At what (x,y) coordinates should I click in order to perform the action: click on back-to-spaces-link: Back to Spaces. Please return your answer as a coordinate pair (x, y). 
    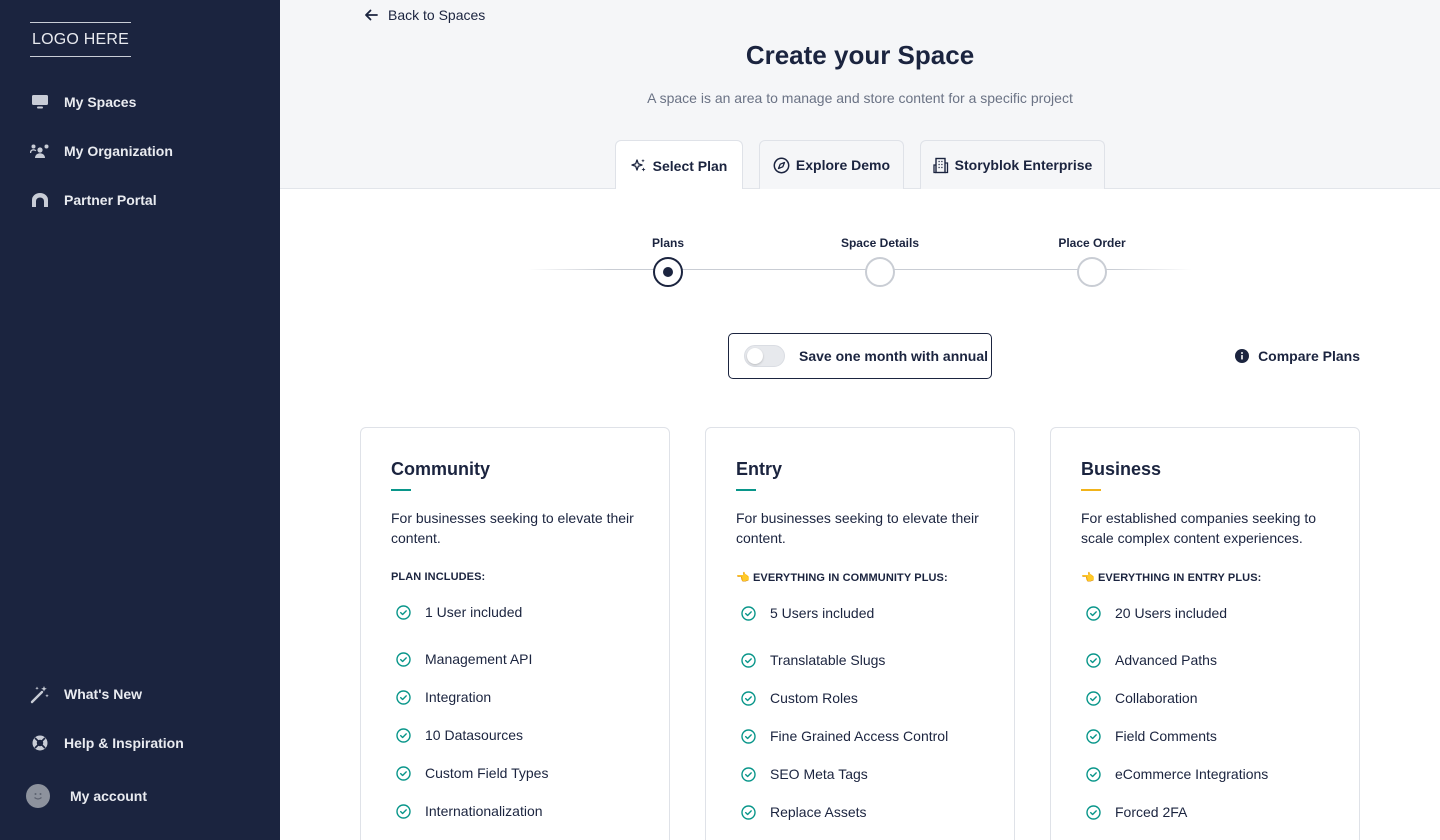
    Looking at the image, I should click on (424, 15).